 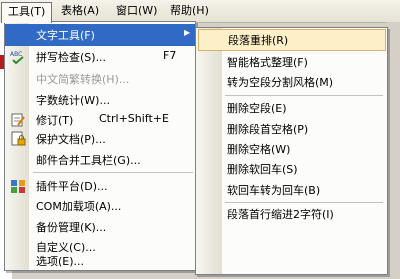 I want to click on menu-item-label: 段落首行缩进2字符(I), so click(x=280, y=214).